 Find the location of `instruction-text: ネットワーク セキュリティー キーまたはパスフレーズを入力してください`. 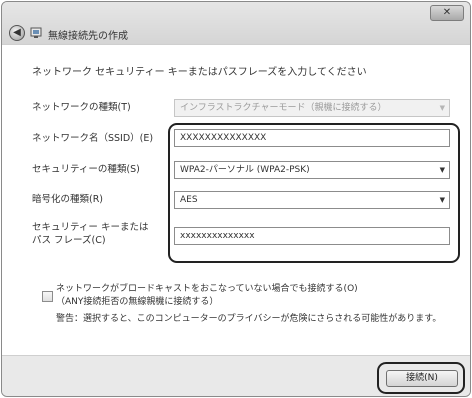

instruction-text: ネットワーク セキュリティー キーまたはパスフレーズを入力してください is located at coordinates (199, 72).